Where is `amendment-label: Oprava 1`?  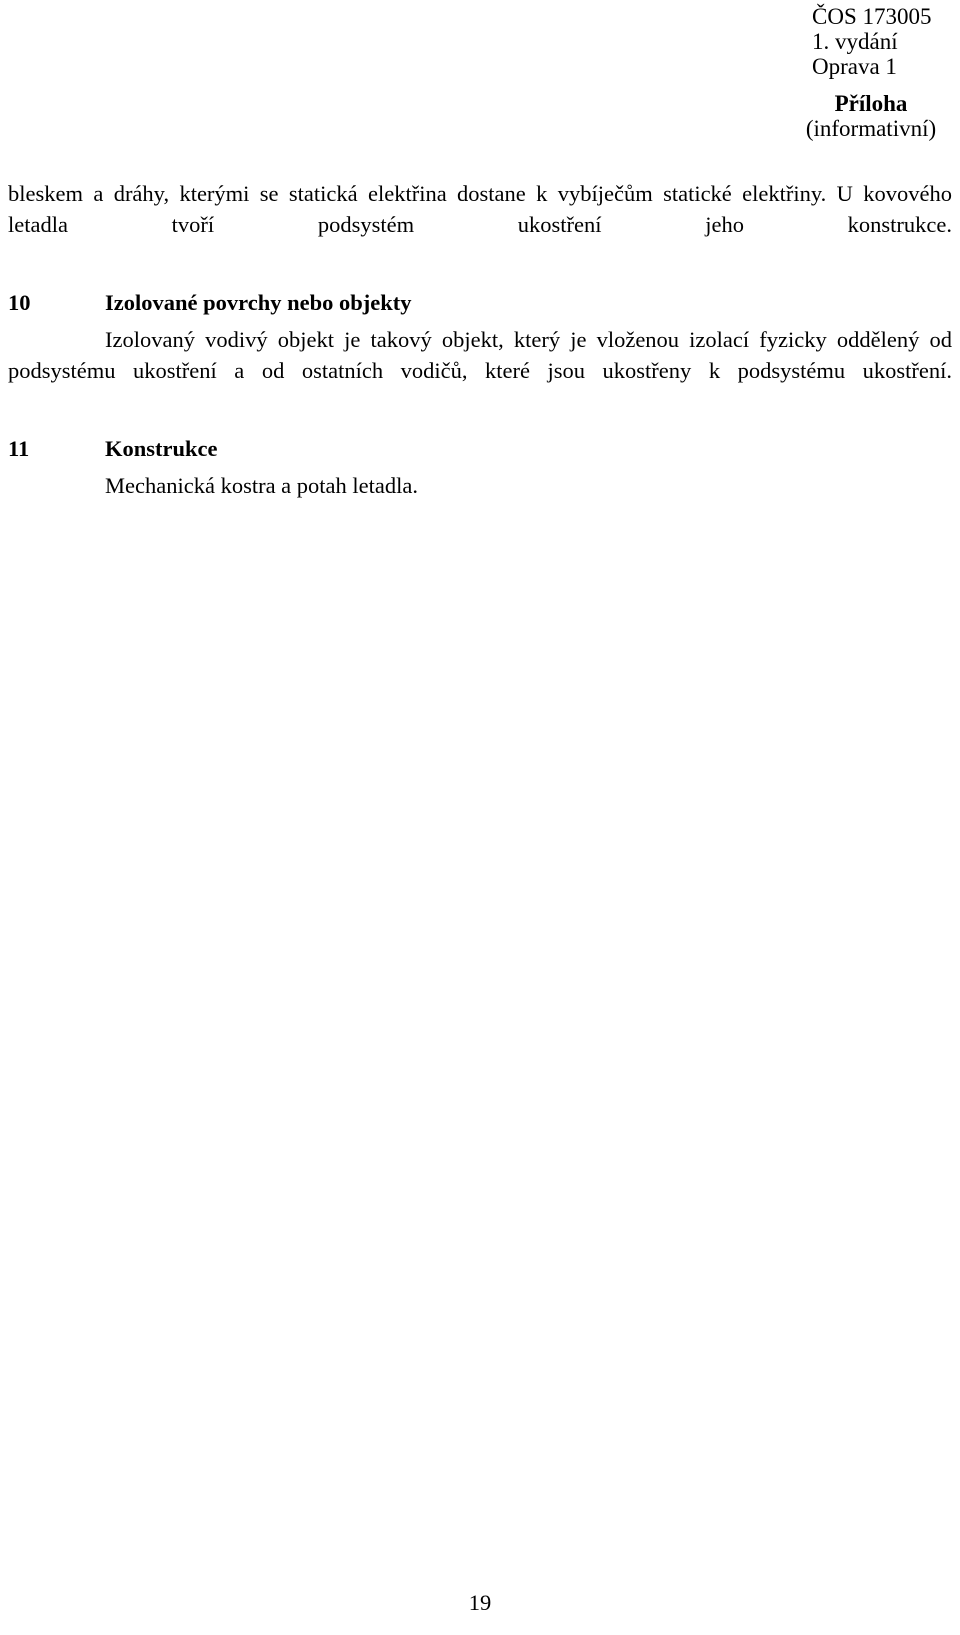
amendment-label: Oprava 1 is located at coordinates (854, 66).